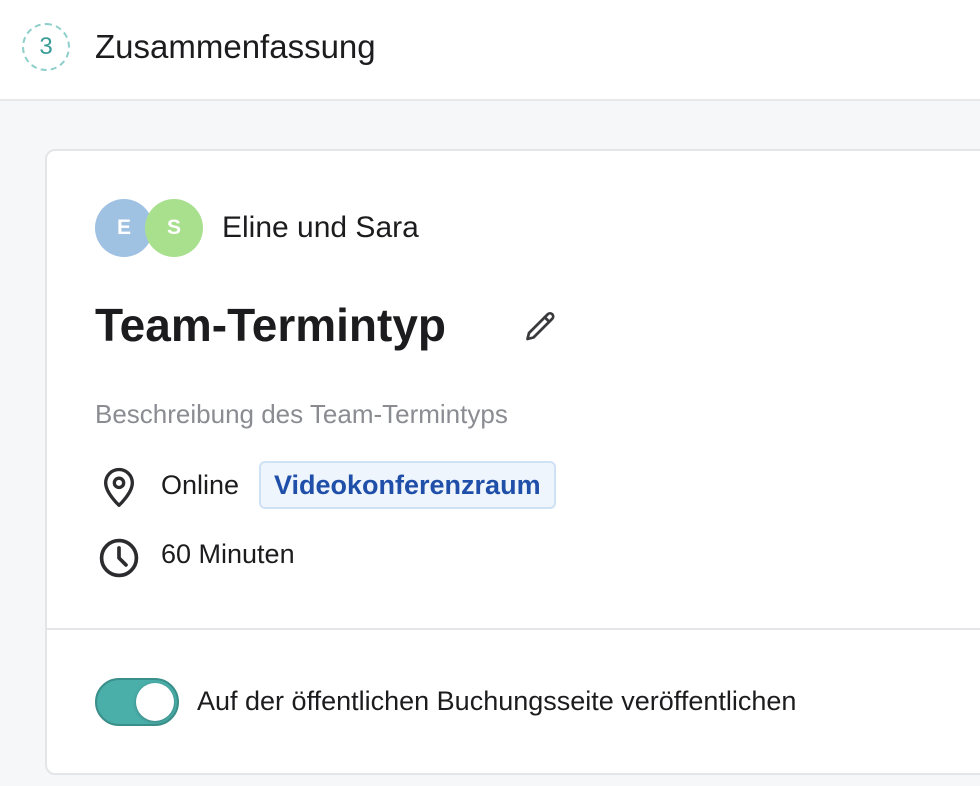 The image size is (980, 786). Describe the element at coordinates (228, 554) in the screenshot. I see `duration-label: 60 Minuten` at that location.